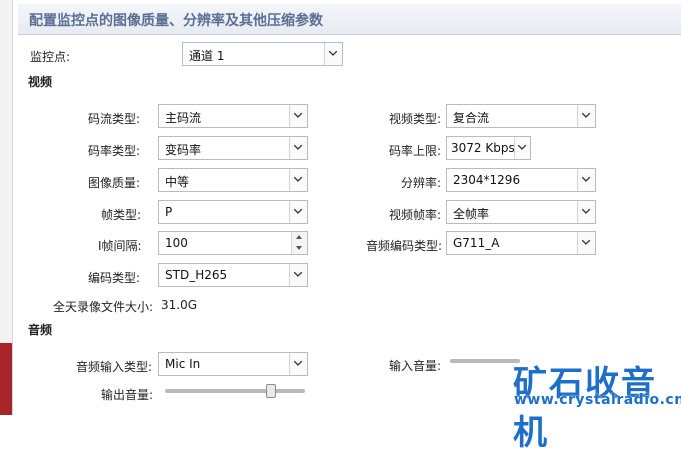  Describe the element at coordinates (183, 150) in the screenshot. I see `bitrate-type-value: 变码率` at that location.